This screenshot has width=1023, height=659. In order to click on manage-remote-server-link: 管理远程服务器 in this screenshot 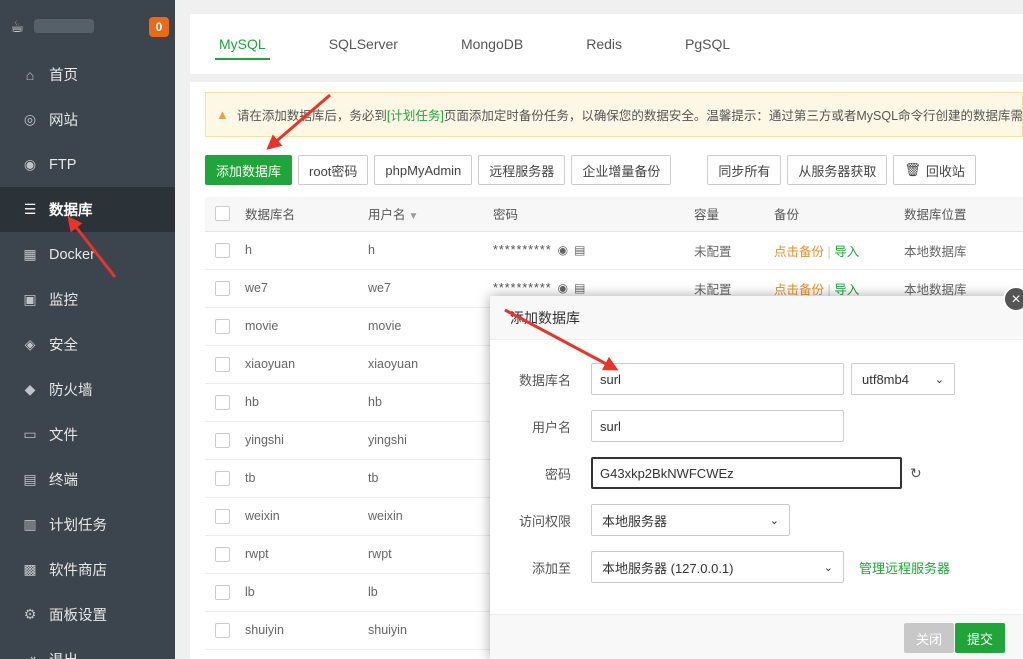, I will do `click(904, 567)`.